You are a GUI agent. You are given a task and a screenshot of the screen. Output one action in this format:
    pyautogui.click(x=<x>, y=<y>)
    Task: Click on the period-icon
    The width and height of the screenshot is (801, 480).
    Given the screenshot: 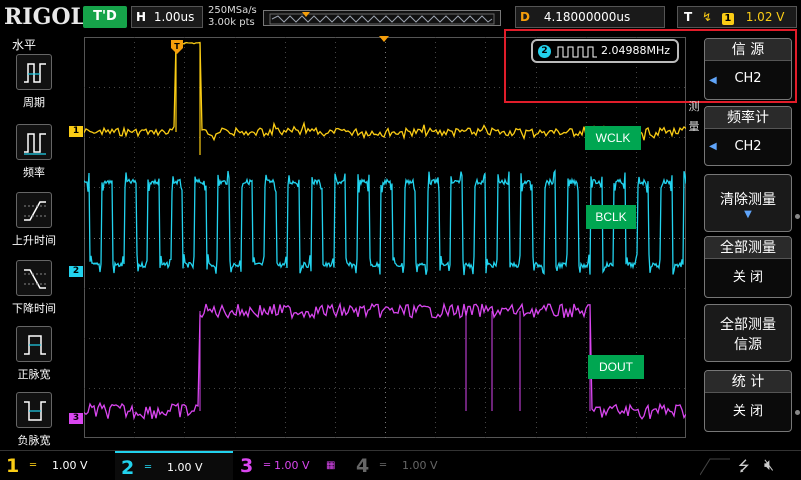 What is the action you would take?
    pyautogui.click(x=35, y=73)
    